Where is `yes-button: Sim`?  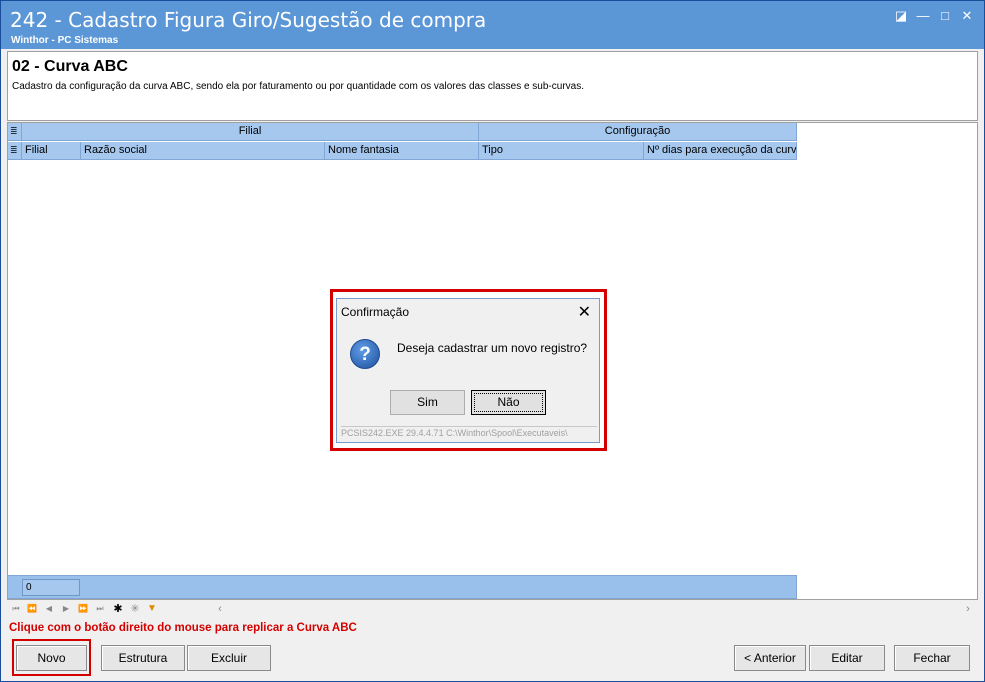 yes-button: Sim is located at coordinates (427, 402).